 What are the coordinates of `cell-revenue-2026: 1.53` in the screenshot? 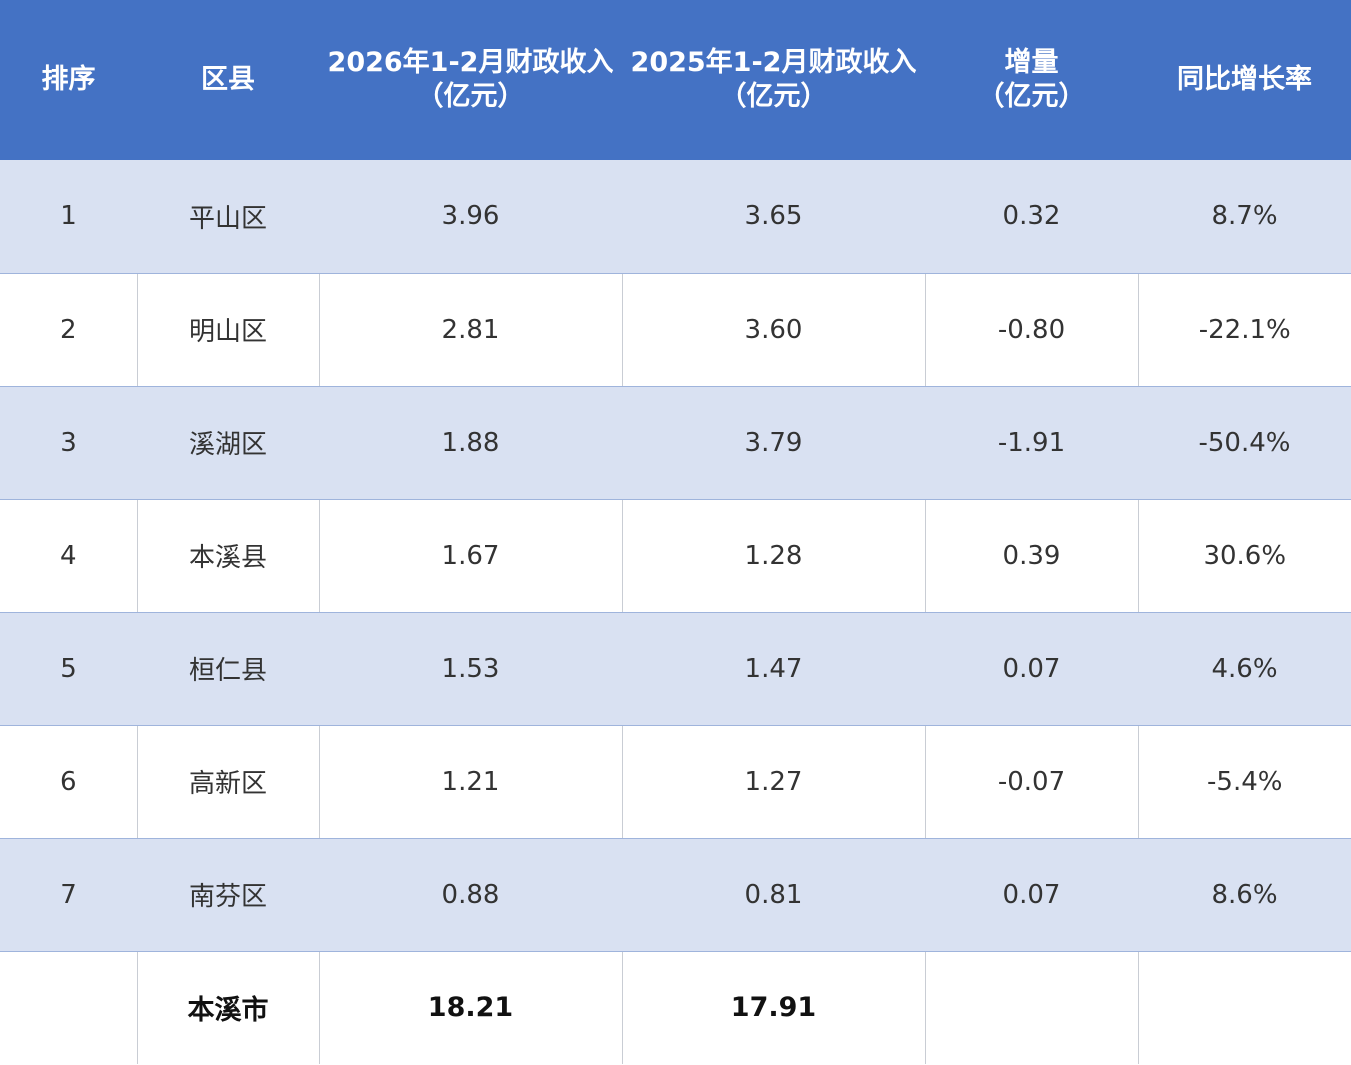 It's located at (470, 669).